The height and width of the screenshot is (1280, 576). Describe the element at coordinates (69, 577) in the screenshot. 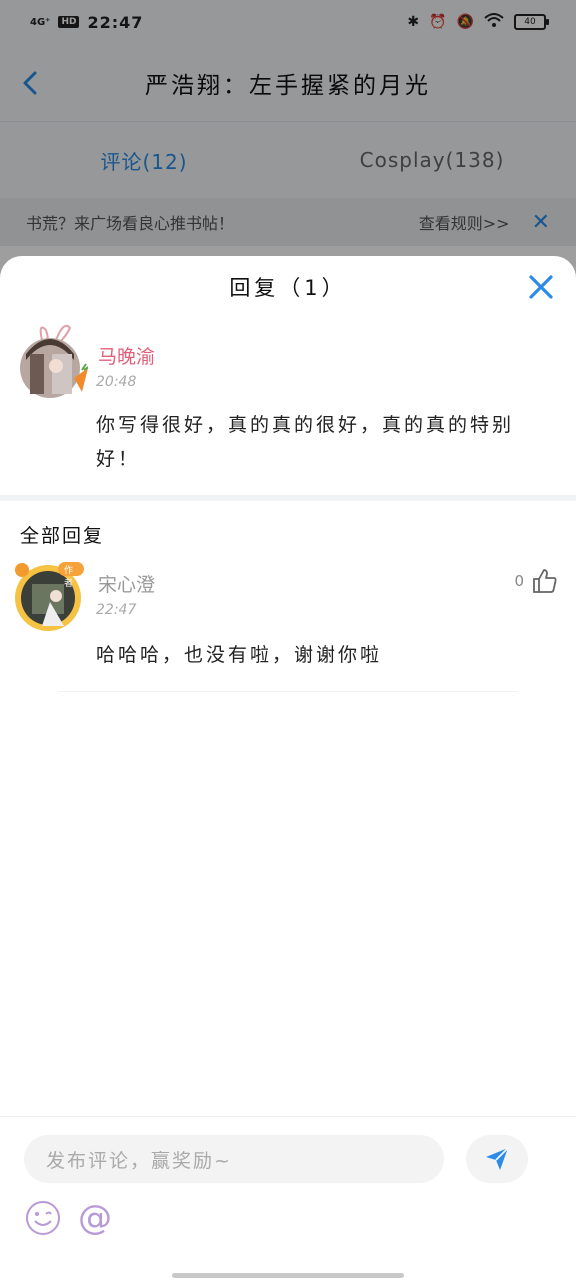

I see `author-badge: 作者` at that location.